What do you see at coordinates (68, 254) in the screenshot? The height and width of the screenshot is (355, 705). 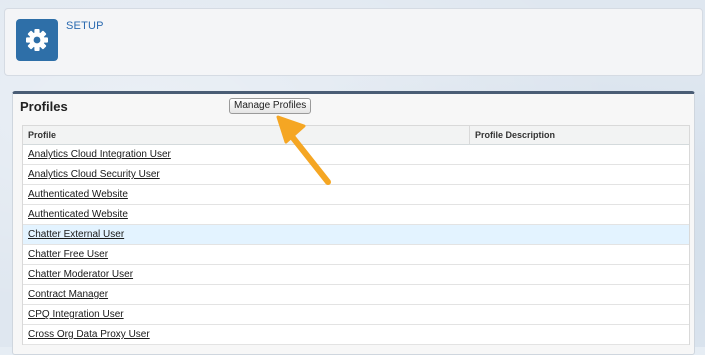 I see `profile-link: Chatter Free User` at bounding box center [68, 254].